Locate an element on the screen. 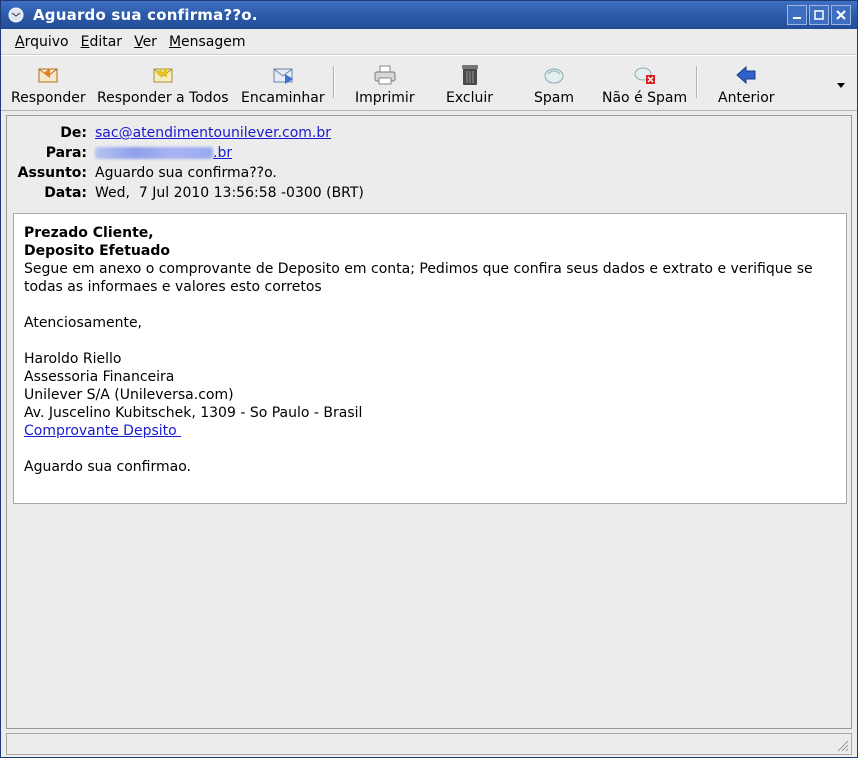  final-text: Aguardo sua confirmao. is located at coordinates (107, 467).